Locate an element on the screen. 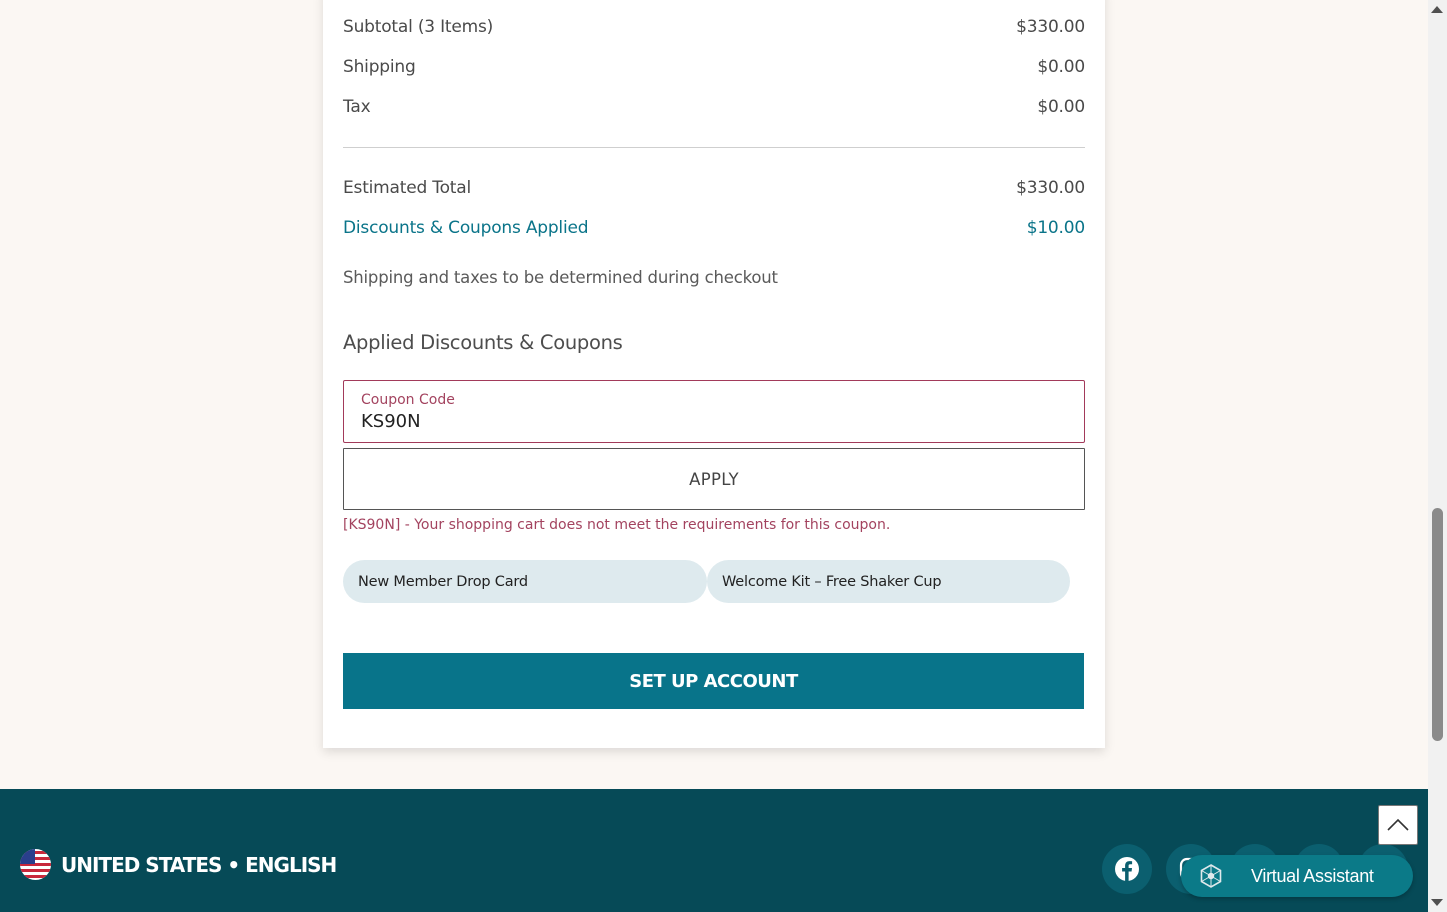  scroll-up-arrow-icon is located at coordinates (1437, 9).